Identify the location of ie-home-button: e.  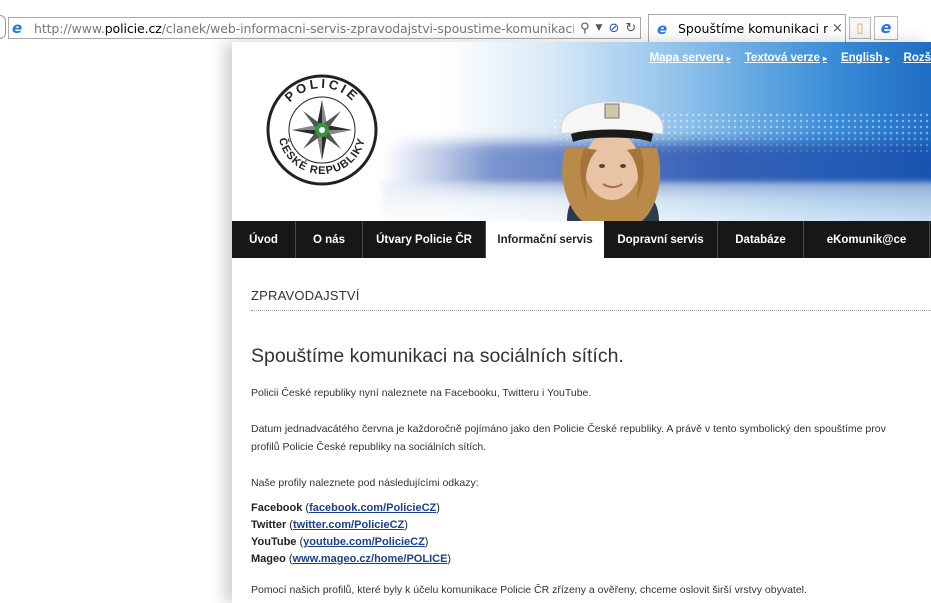
(886, 28).